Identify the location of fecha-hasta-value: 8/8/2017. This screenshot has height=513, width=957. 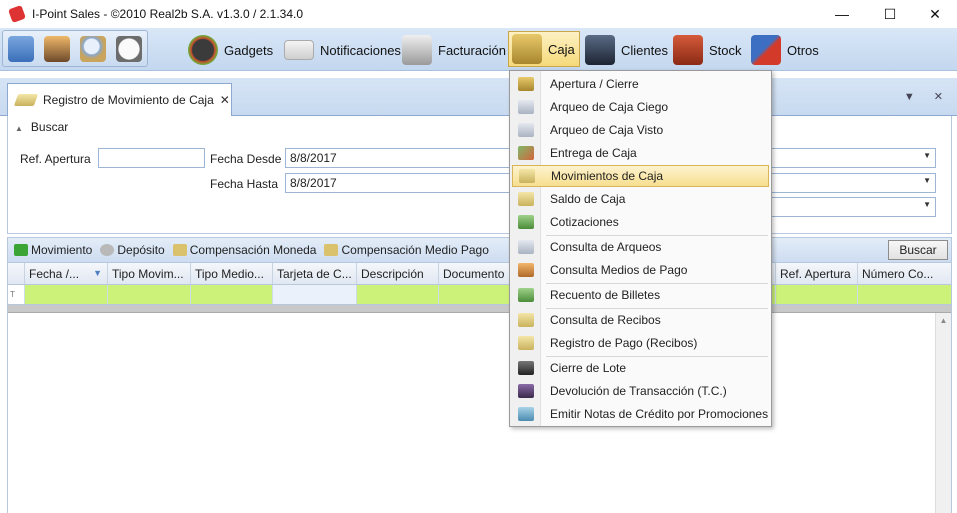
(313, 183).